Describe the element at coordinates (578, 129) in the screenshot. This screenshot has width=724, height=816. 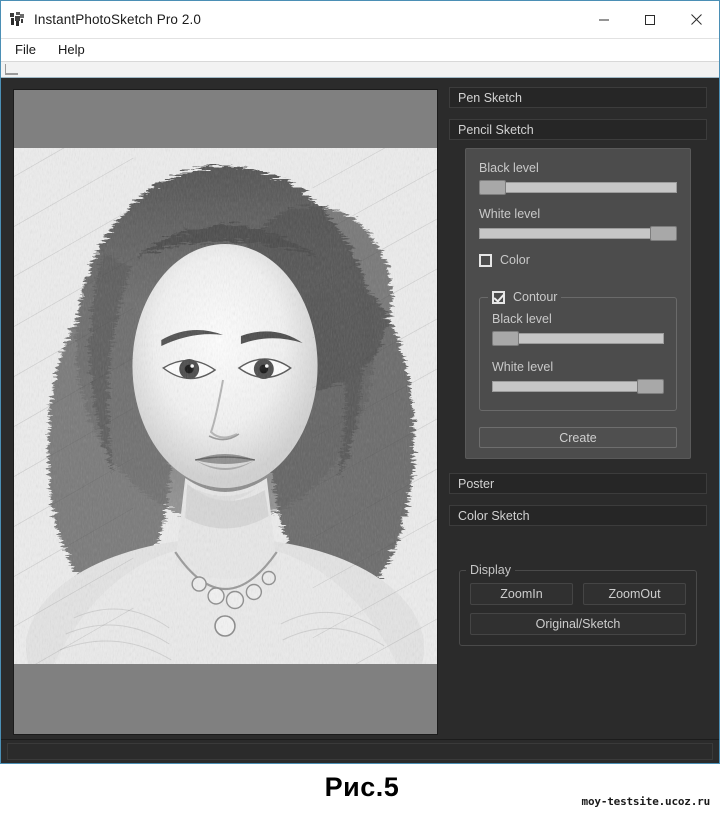
I see `section-header-pencil-sketch: Pencil Sketch` at that location.